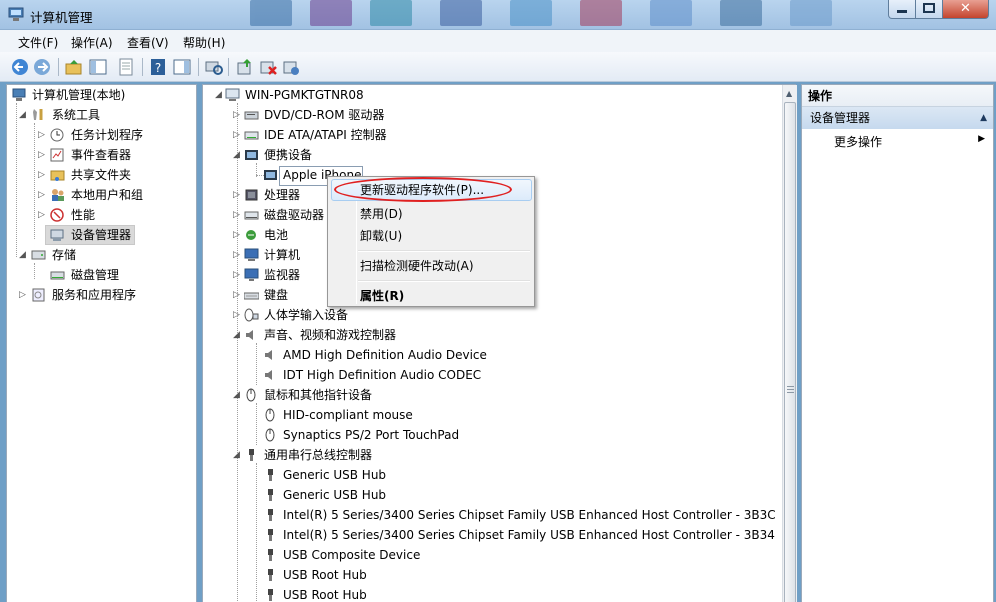 The image size is (996, 602). Describe the element at coordinates (444, 281) in the screenshot. I see `menu-separator` at that location.